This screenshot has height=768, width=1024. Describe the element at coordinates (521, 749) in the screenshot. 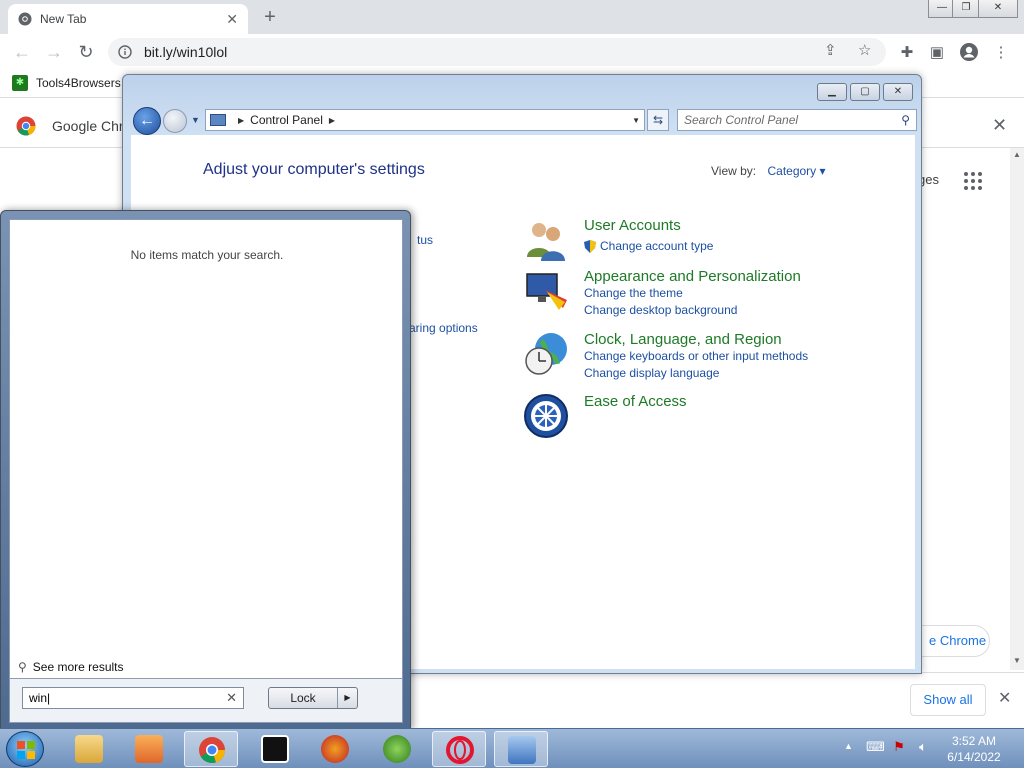

I see `taskbar-control-panel` at that location.